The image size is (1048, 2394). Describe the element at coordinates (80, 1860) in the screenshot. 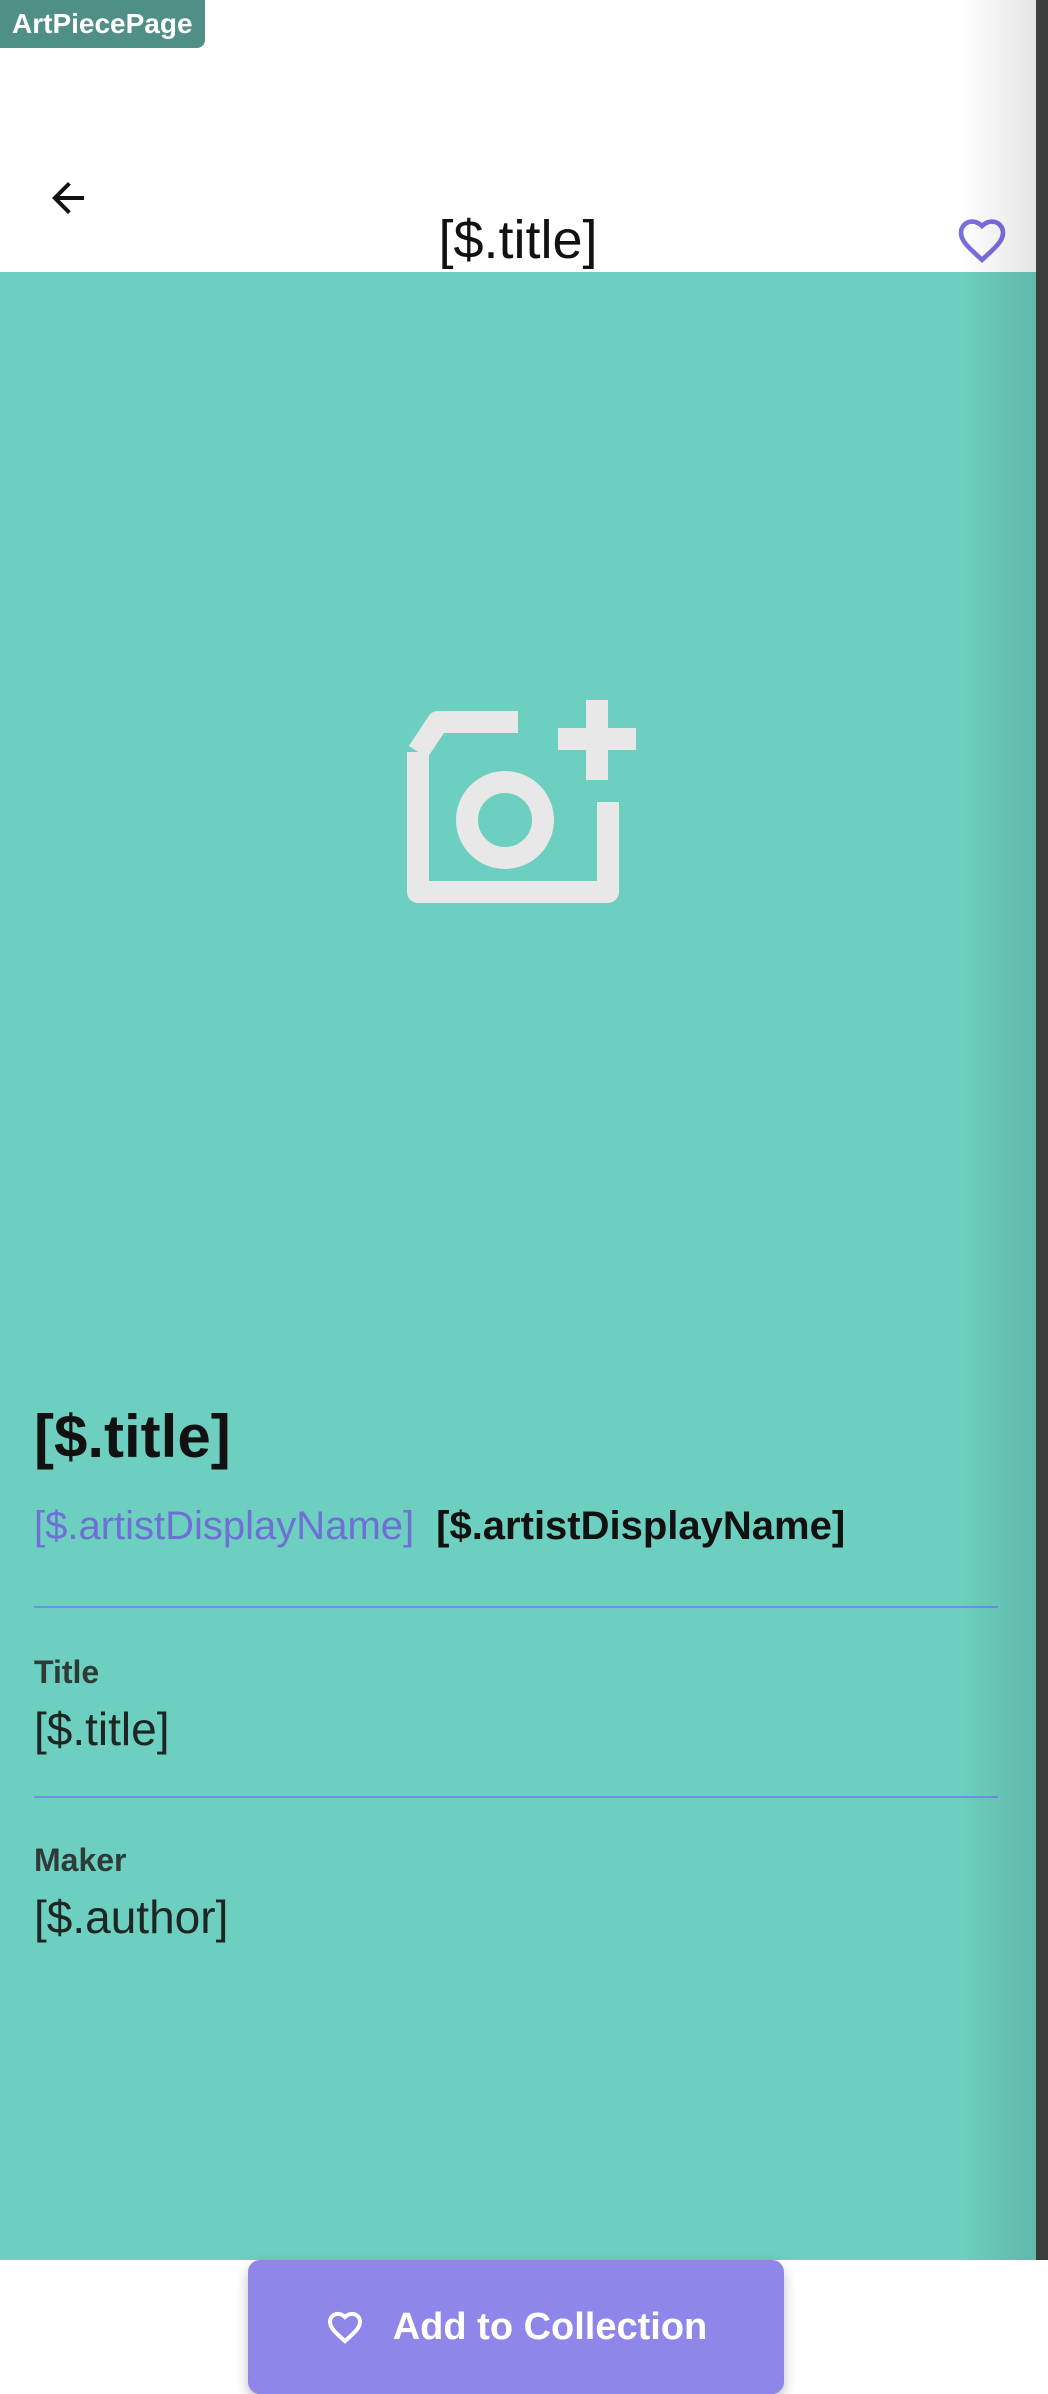

I see `field-label-maker: Maker` at that location.